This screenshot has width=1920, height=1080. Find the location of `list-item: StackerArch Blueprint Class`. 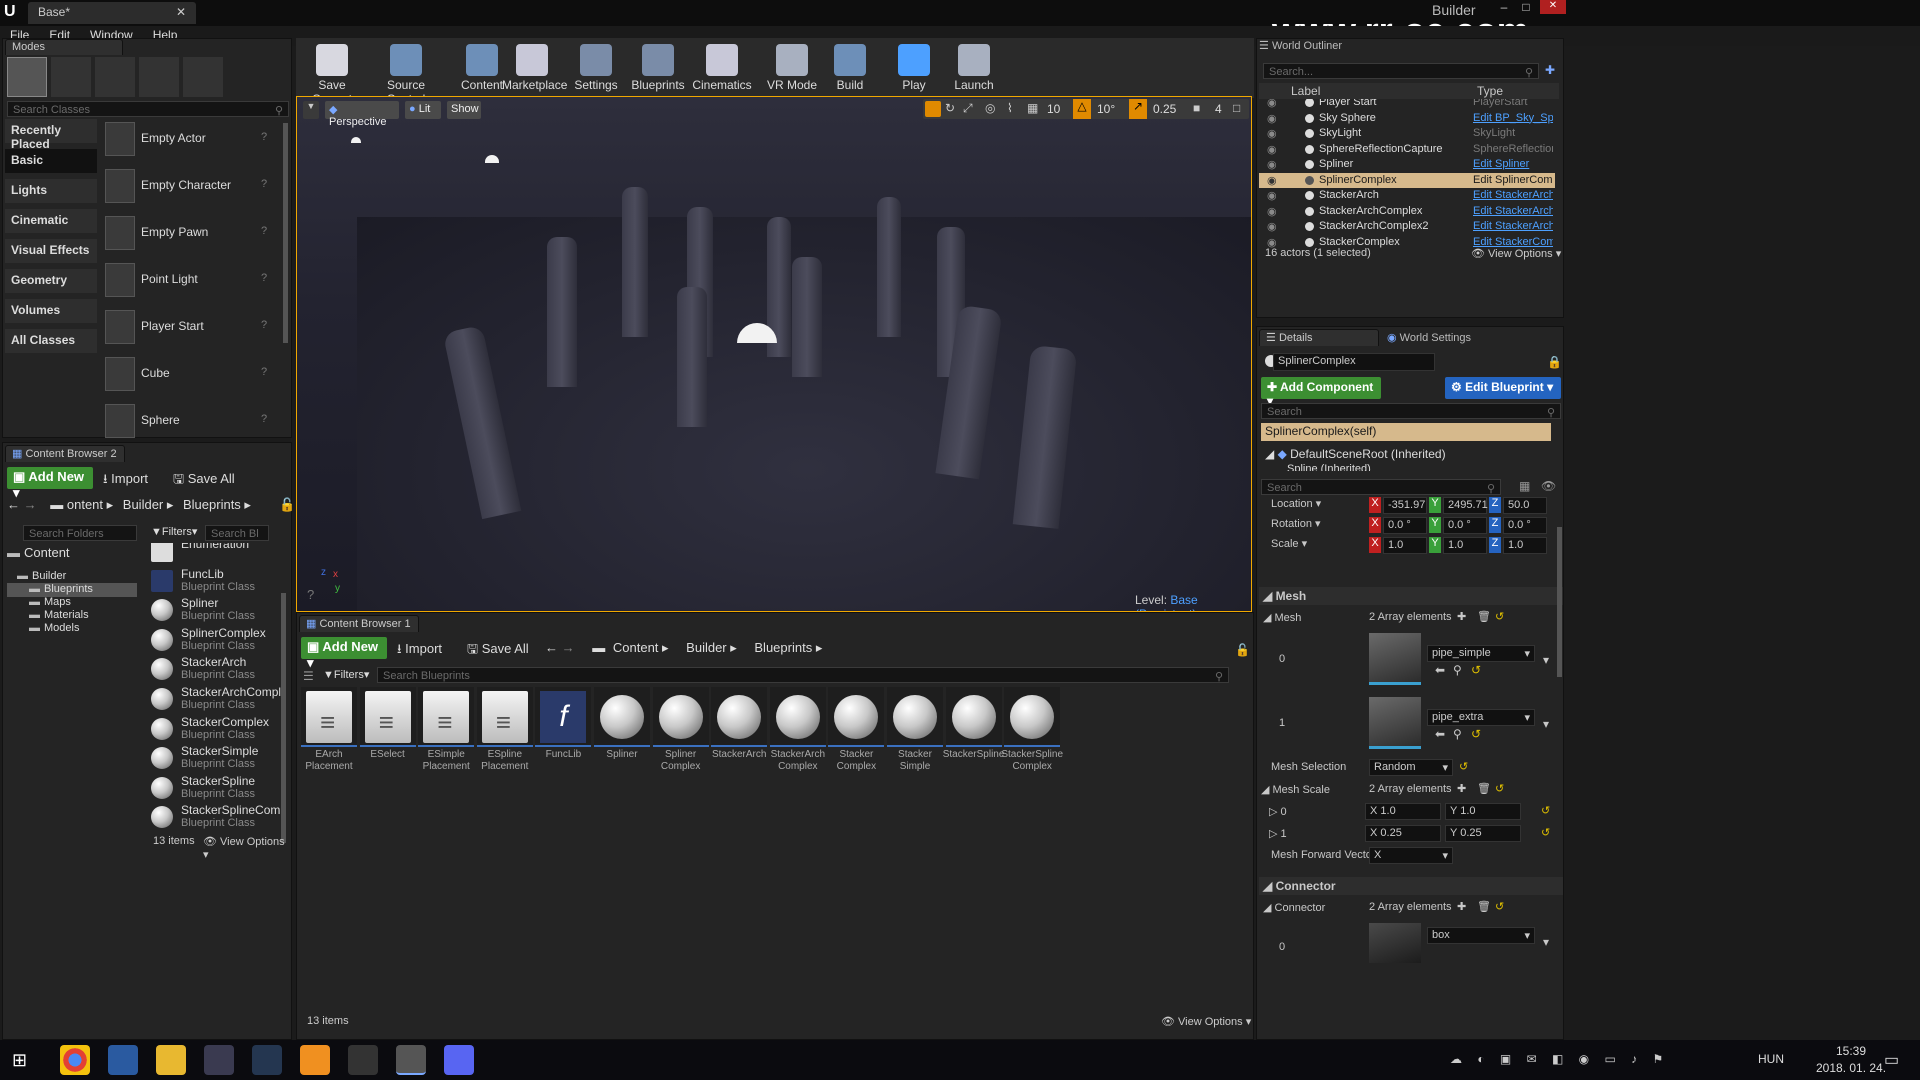

list-item: StackerArch Blueprint Class is located at coordinates (214, 669).